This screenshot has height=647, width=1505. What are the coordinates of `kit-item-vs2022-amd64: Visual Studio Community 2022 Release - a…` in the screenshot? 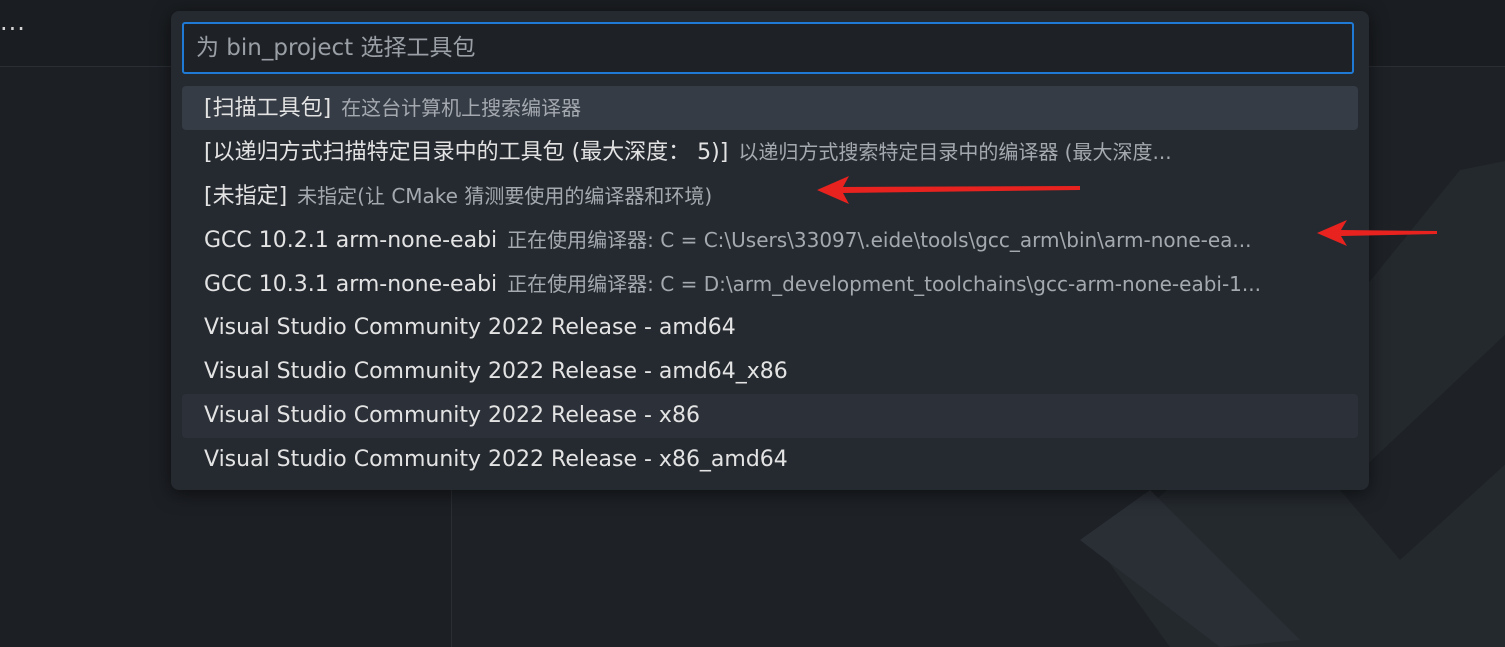 It's located at (770, 328).